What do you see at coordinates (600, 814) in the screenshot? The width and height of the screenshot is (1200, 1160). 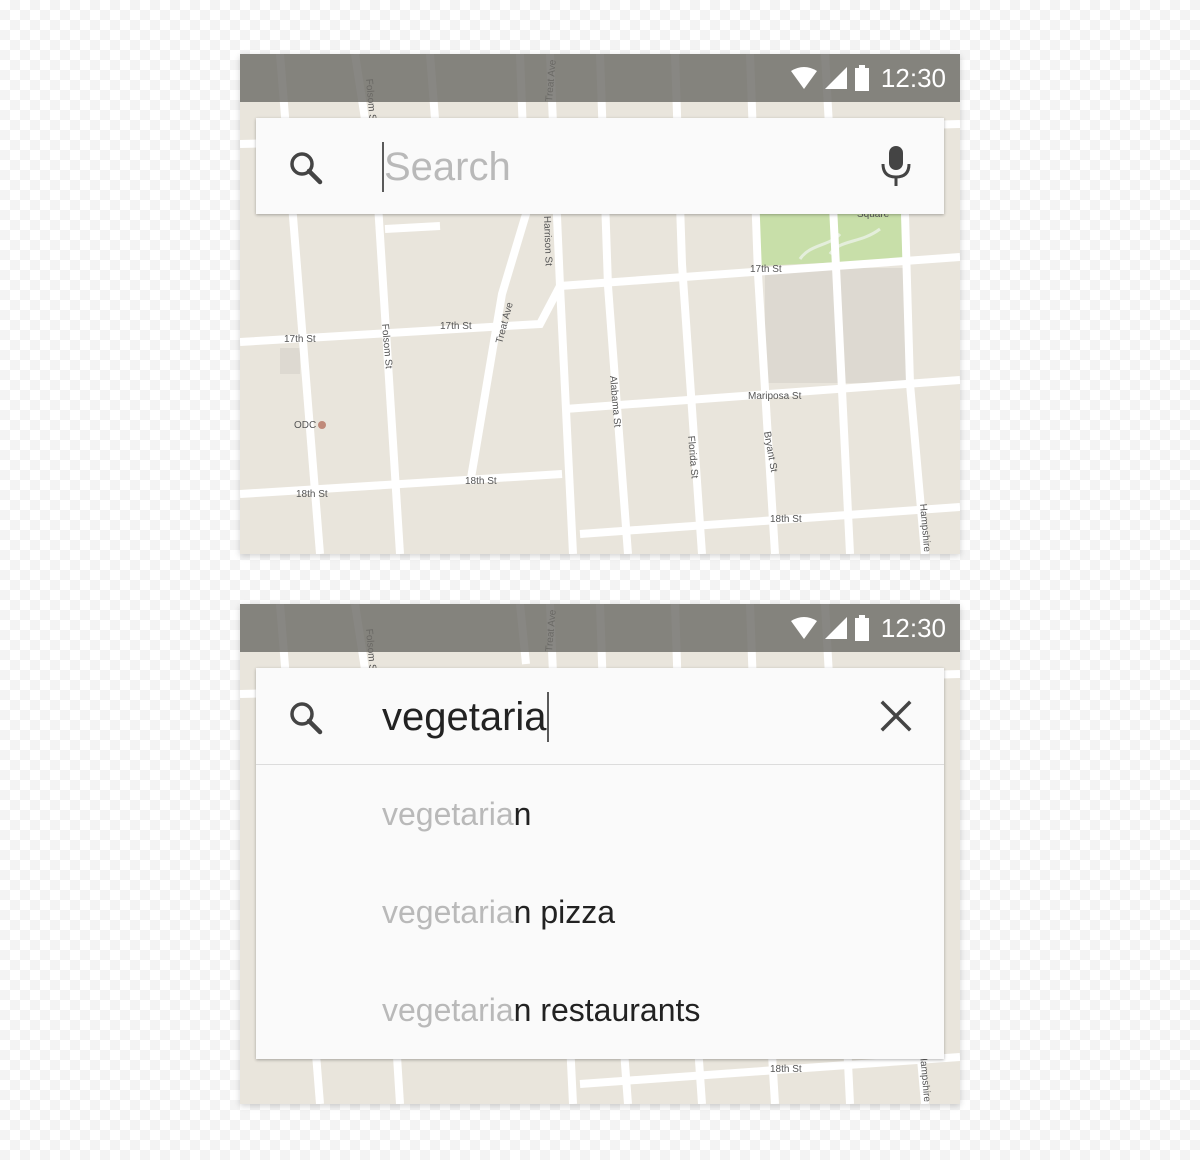 I see `suggestion-item: vegetaria n` at bounding box center [600, 814].